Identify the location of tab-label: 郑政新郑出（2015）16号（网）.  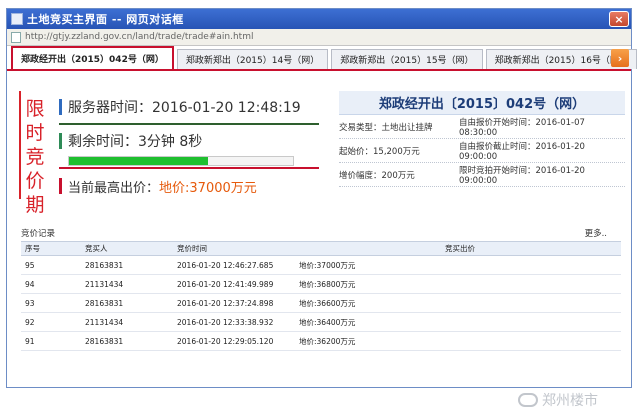
(561, 61).